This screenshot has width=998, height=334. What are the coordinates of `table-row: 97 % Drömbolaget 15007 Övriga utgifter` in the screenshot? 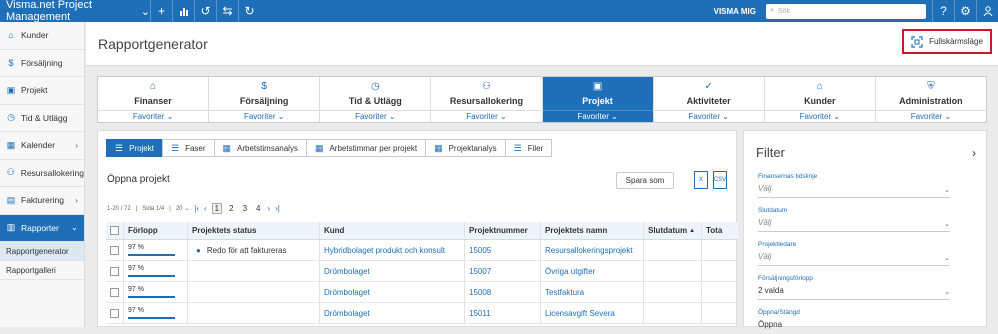 It's located at (422, 271).